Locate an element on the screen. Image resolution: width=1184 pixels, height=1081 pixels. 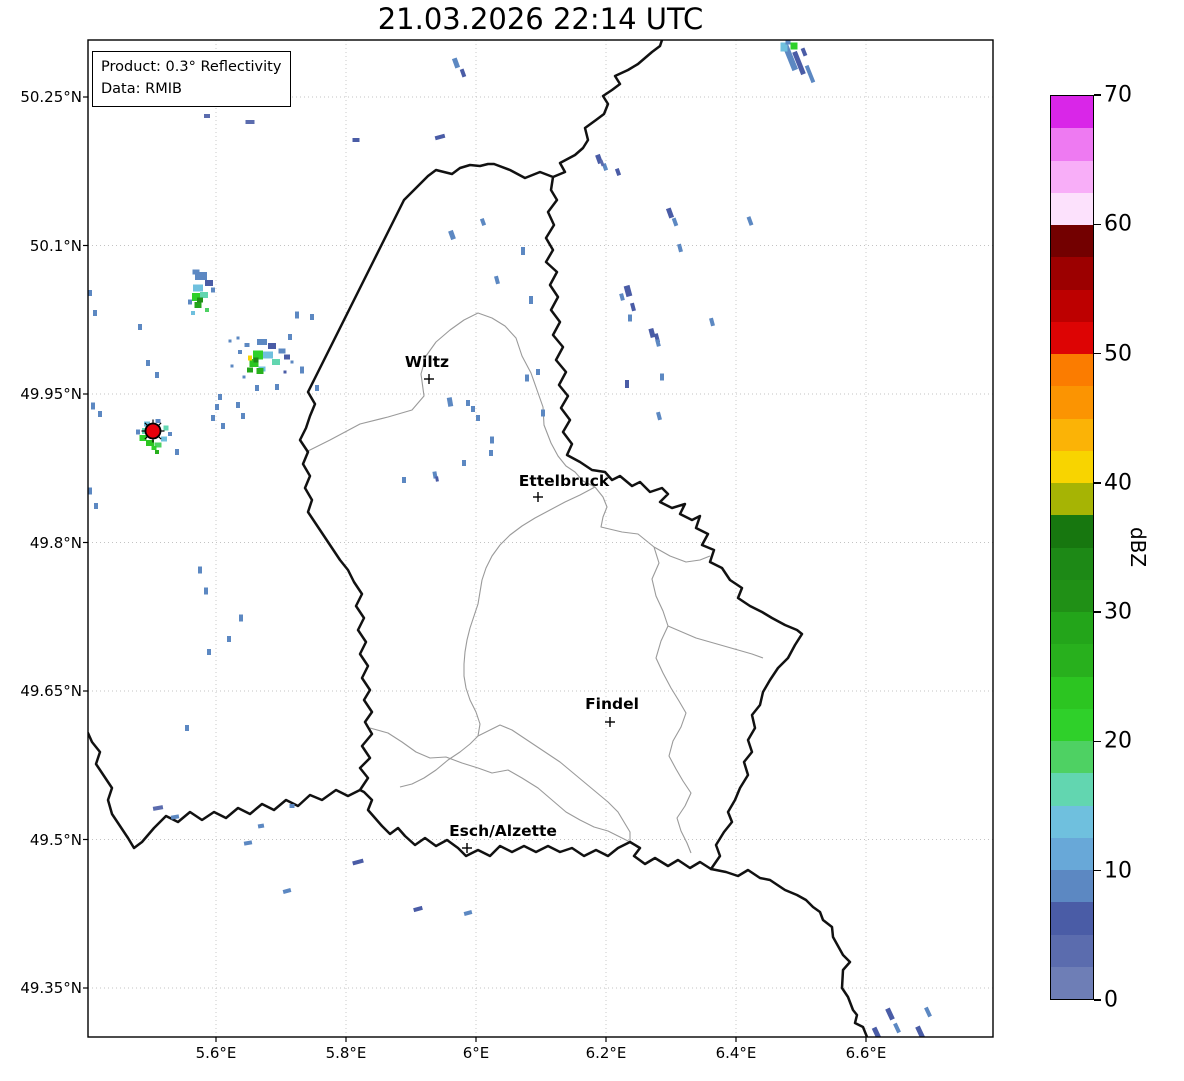
colorbar-tick-label: 40 is located at coordinates (1118, 483).